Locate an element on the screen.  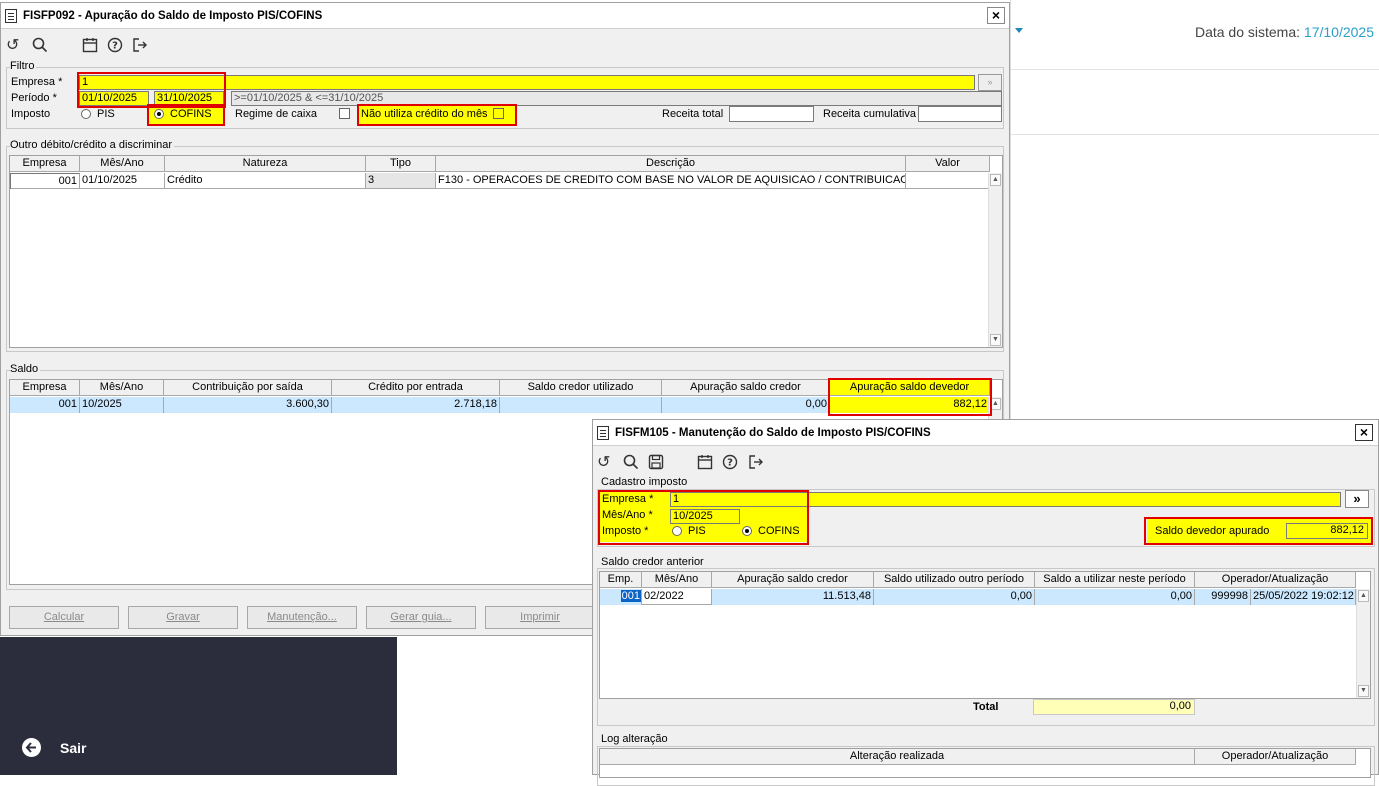
log-col-alteracao: Alteração realizada is located at coordinates (897, 757).